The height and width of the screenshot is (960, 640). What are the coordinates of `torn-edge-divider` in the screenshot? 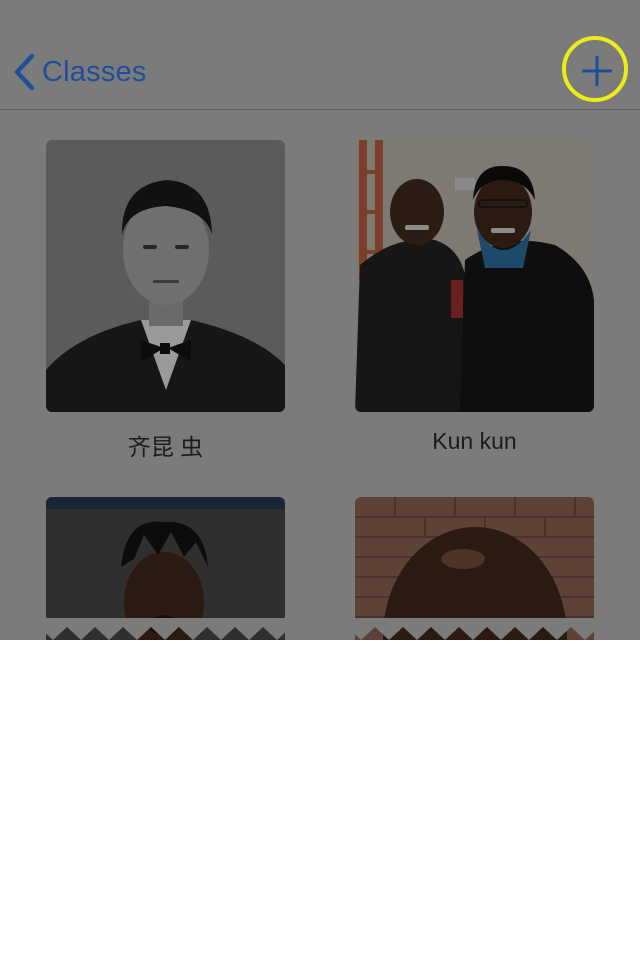 It's located at (320, 629).